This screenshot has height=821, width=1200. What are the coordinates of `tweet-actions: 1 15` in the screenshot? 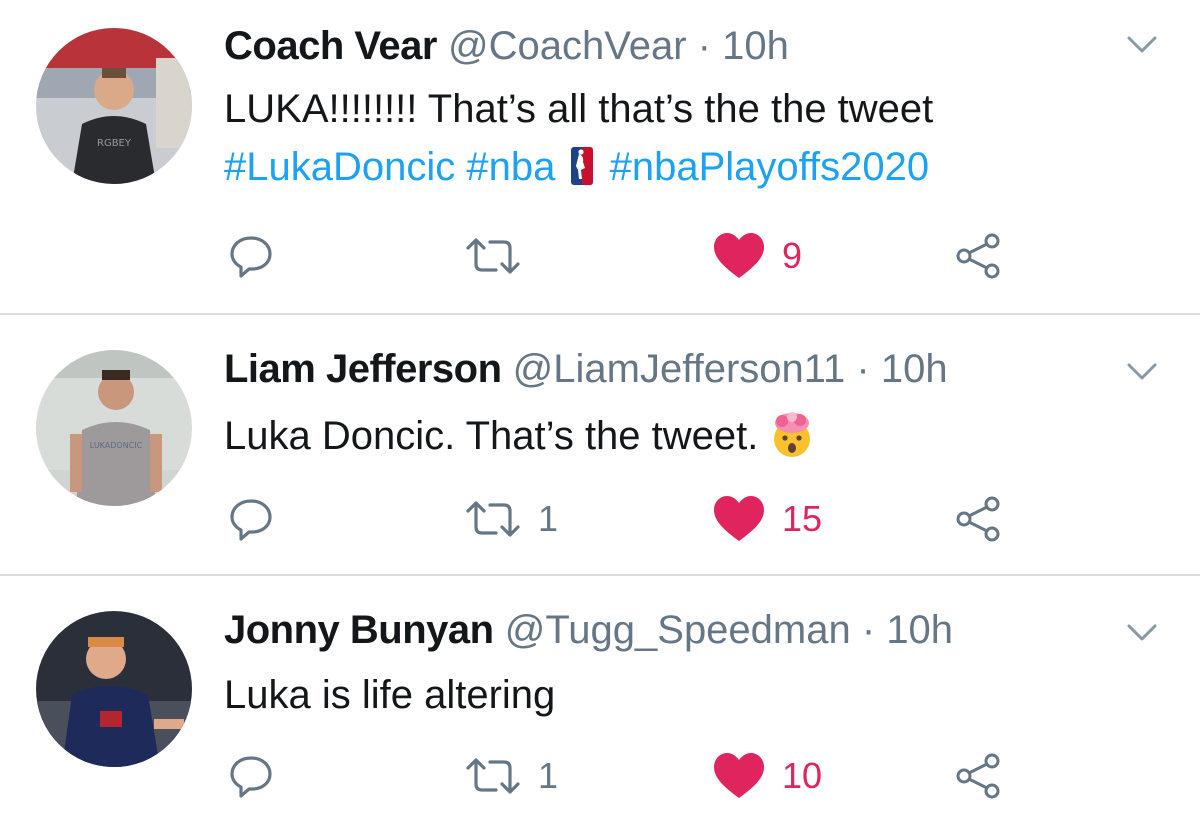 It's located at (600, 519).